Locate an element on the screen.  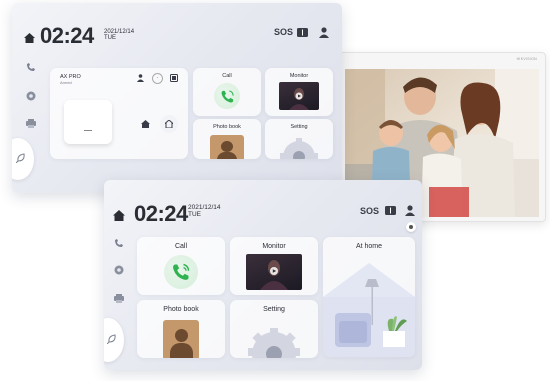
home-stay-icon is located at coordinates (145, 124).